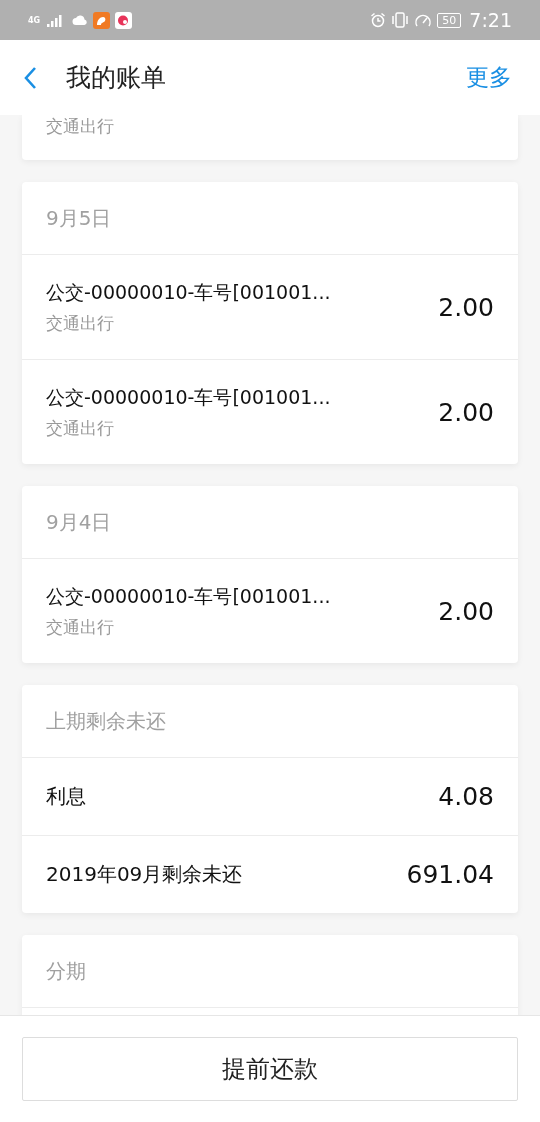 This screenshot has width=540, height=1122. What do you see at coordinates (79, 522) in the screenshot?
I see `date-heading: 9月4日` at bounding box center [79, 522].